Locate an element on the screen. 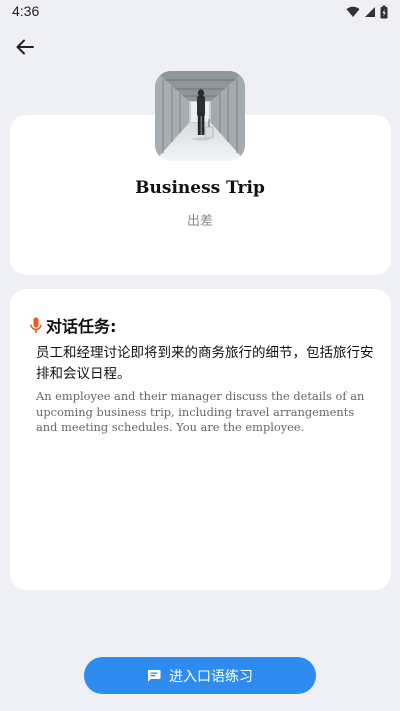 The height and width of the screenshot is (711, 400). start-speaking-practice-button: 进入口语练习 is located at coordinates (200, 675).